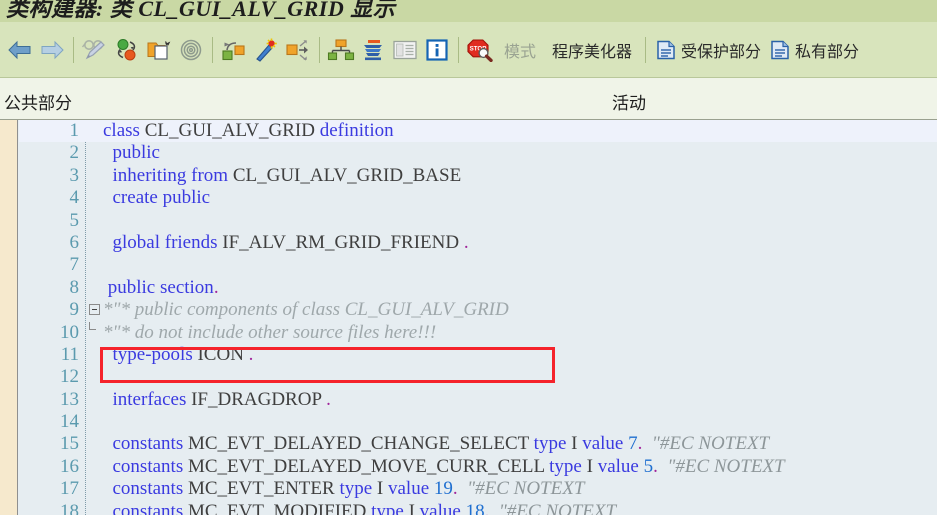 The height and width of the screenshot is (515, 937). Describe the element at coordinates (234, 50) in the screenshot. I see `class-builder-icon` at that location.